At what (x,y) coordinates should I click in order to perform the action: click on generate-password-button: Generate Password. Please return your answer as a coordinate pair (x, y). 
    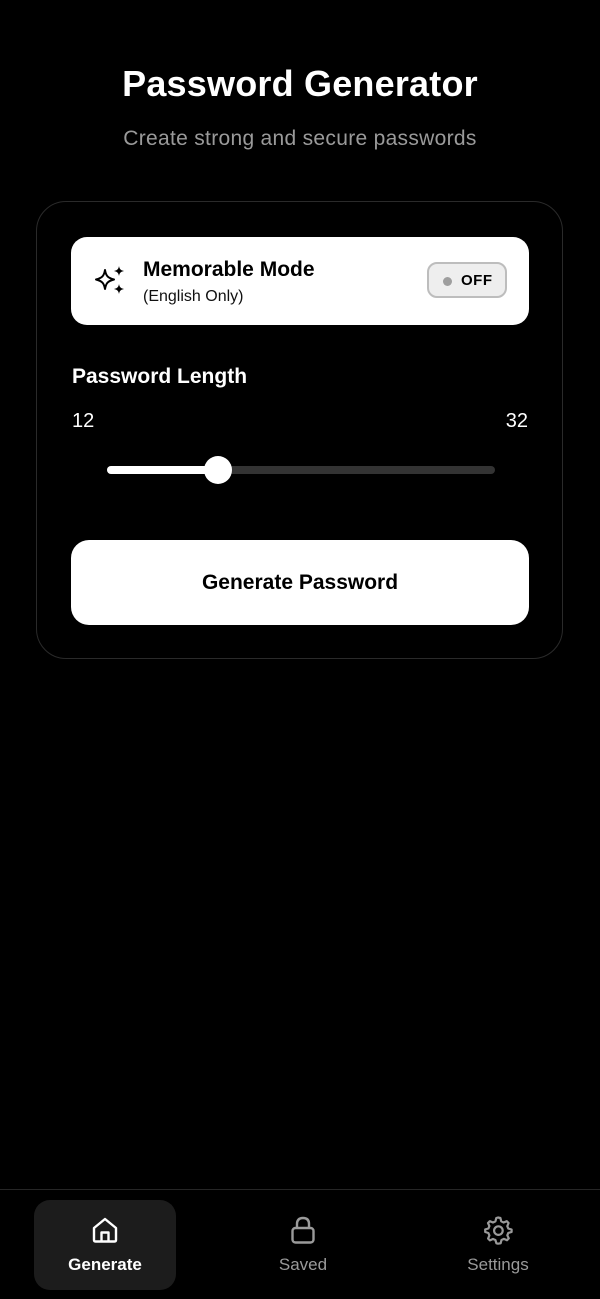
    Looking at the image, I should click on (300, 582).